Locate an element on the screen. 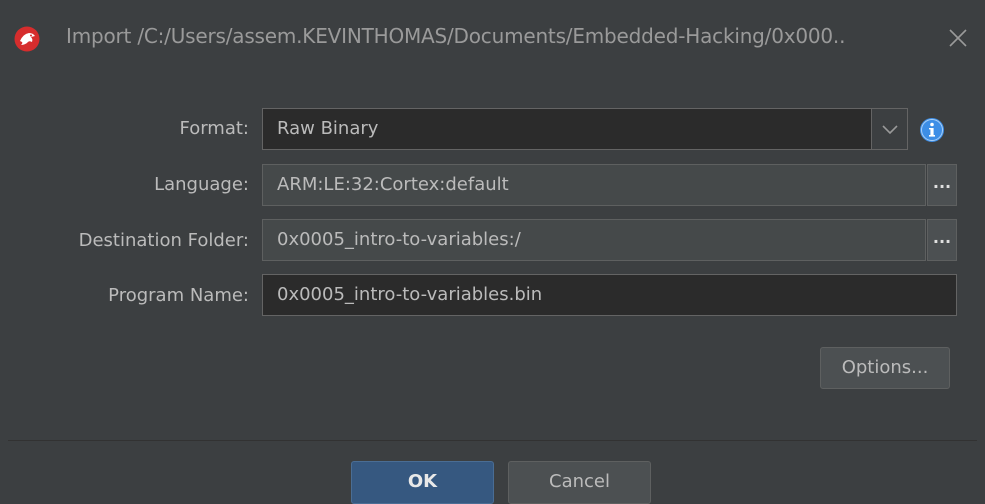 Image resolution: width=985 pixels, height=504 pixels. ghidra-dragon-icon is located at coordinates (27, 39).